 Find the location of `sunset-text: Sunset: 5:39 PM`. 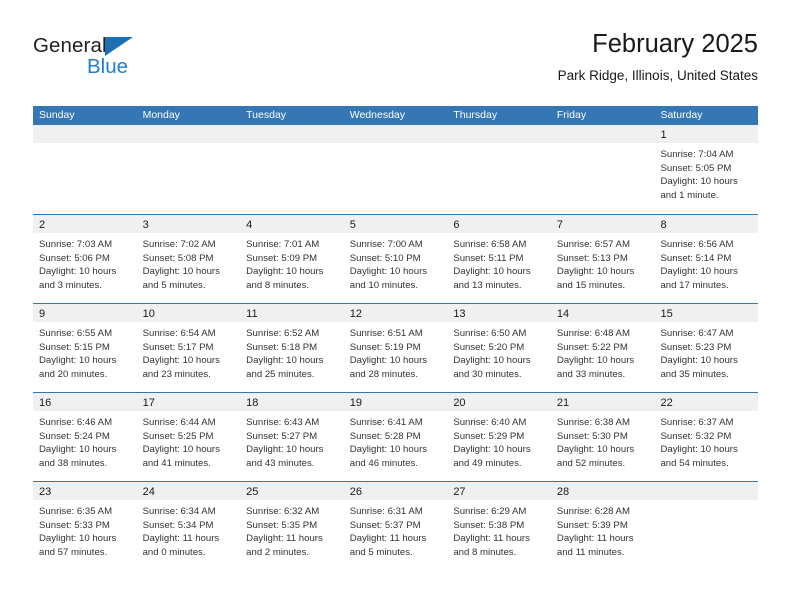

sunset-text: Sunset: 5:39 PM is located at coordinates (592, 525).